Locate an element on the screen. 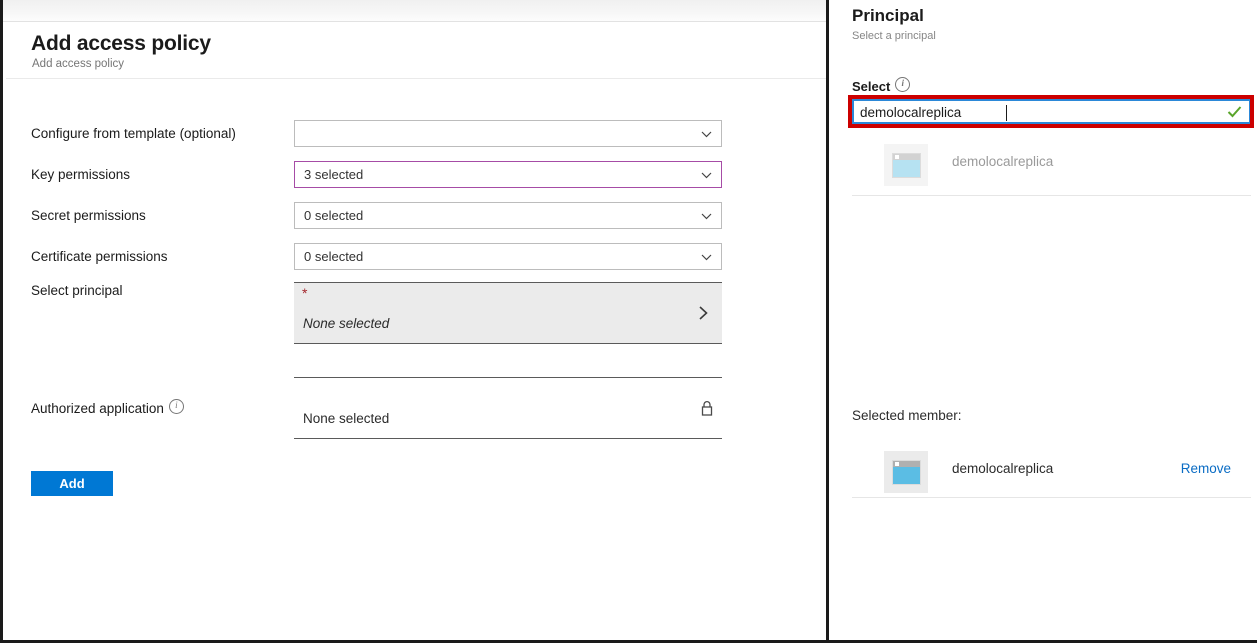 The image size is (1257, 643). selected-member-divider is located at coordinates (1051, 497).